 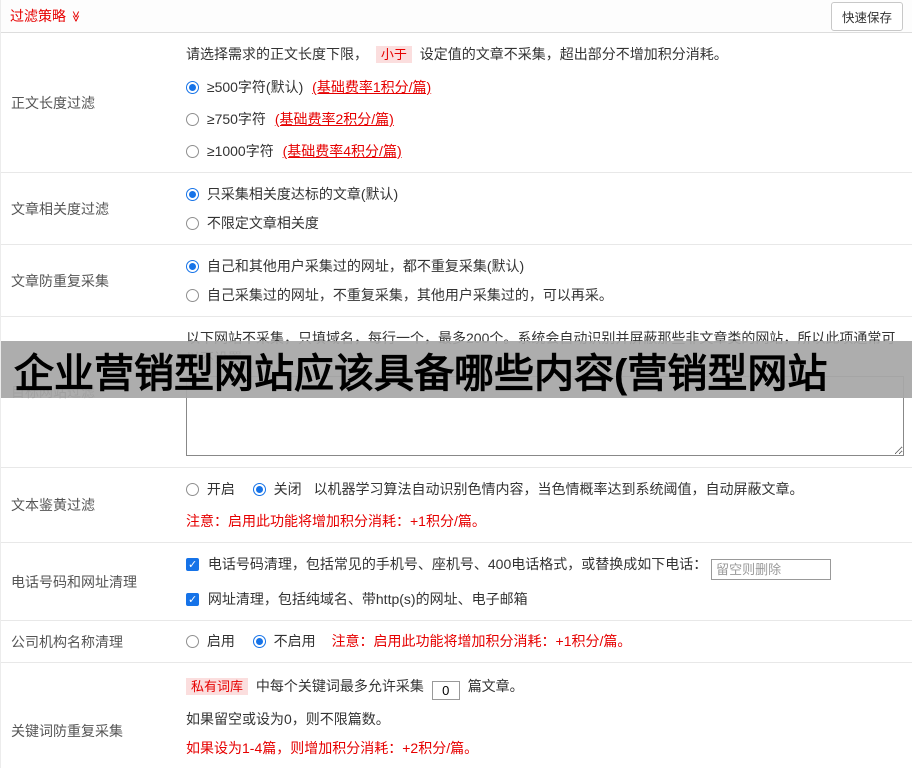 I want to click on radio-option-relevance-any: 不限定文章相关度, so click(x=545, y=223).